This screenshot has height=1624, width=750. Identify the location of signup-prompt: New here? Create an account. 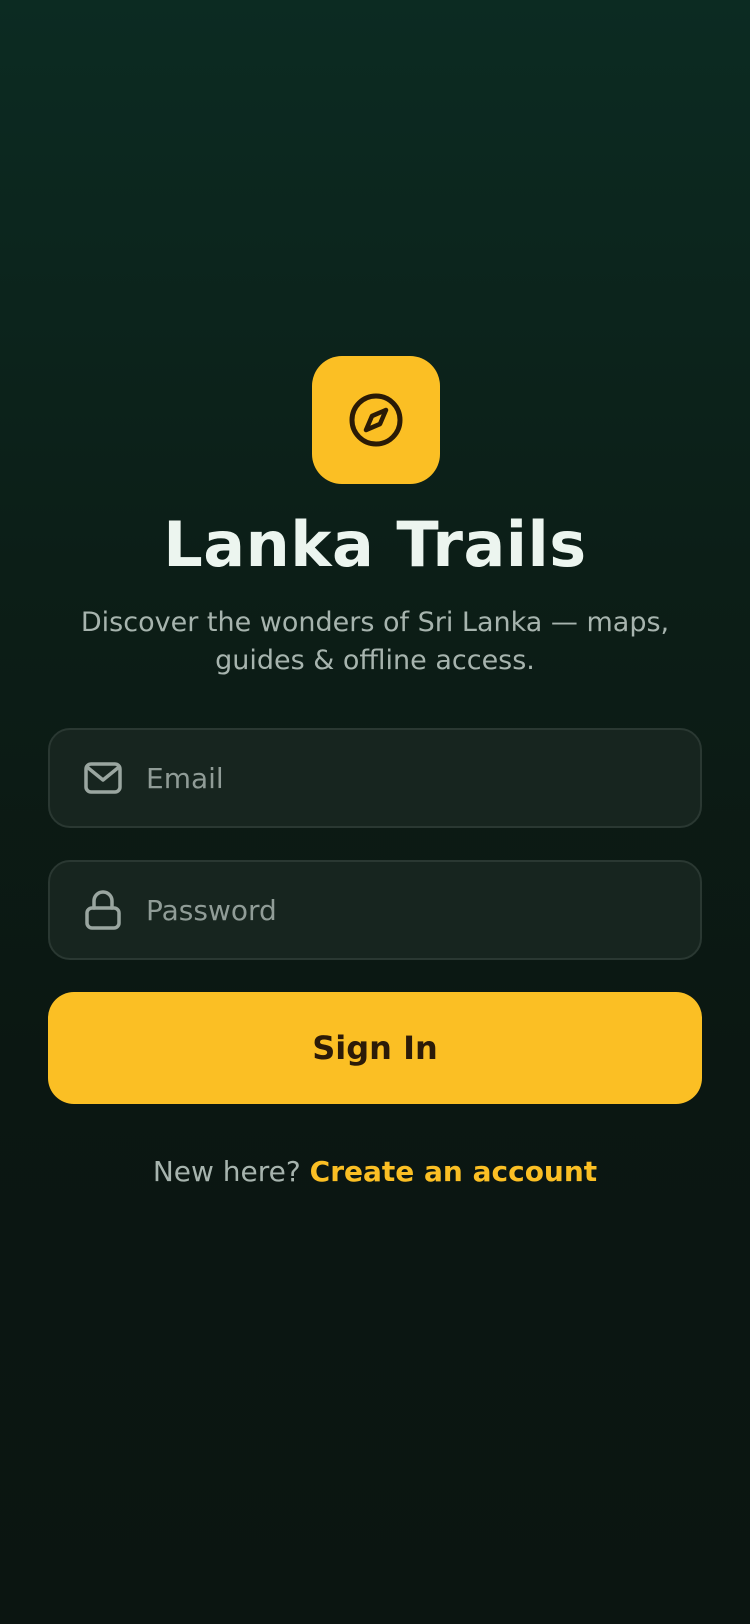
(375, 1172).